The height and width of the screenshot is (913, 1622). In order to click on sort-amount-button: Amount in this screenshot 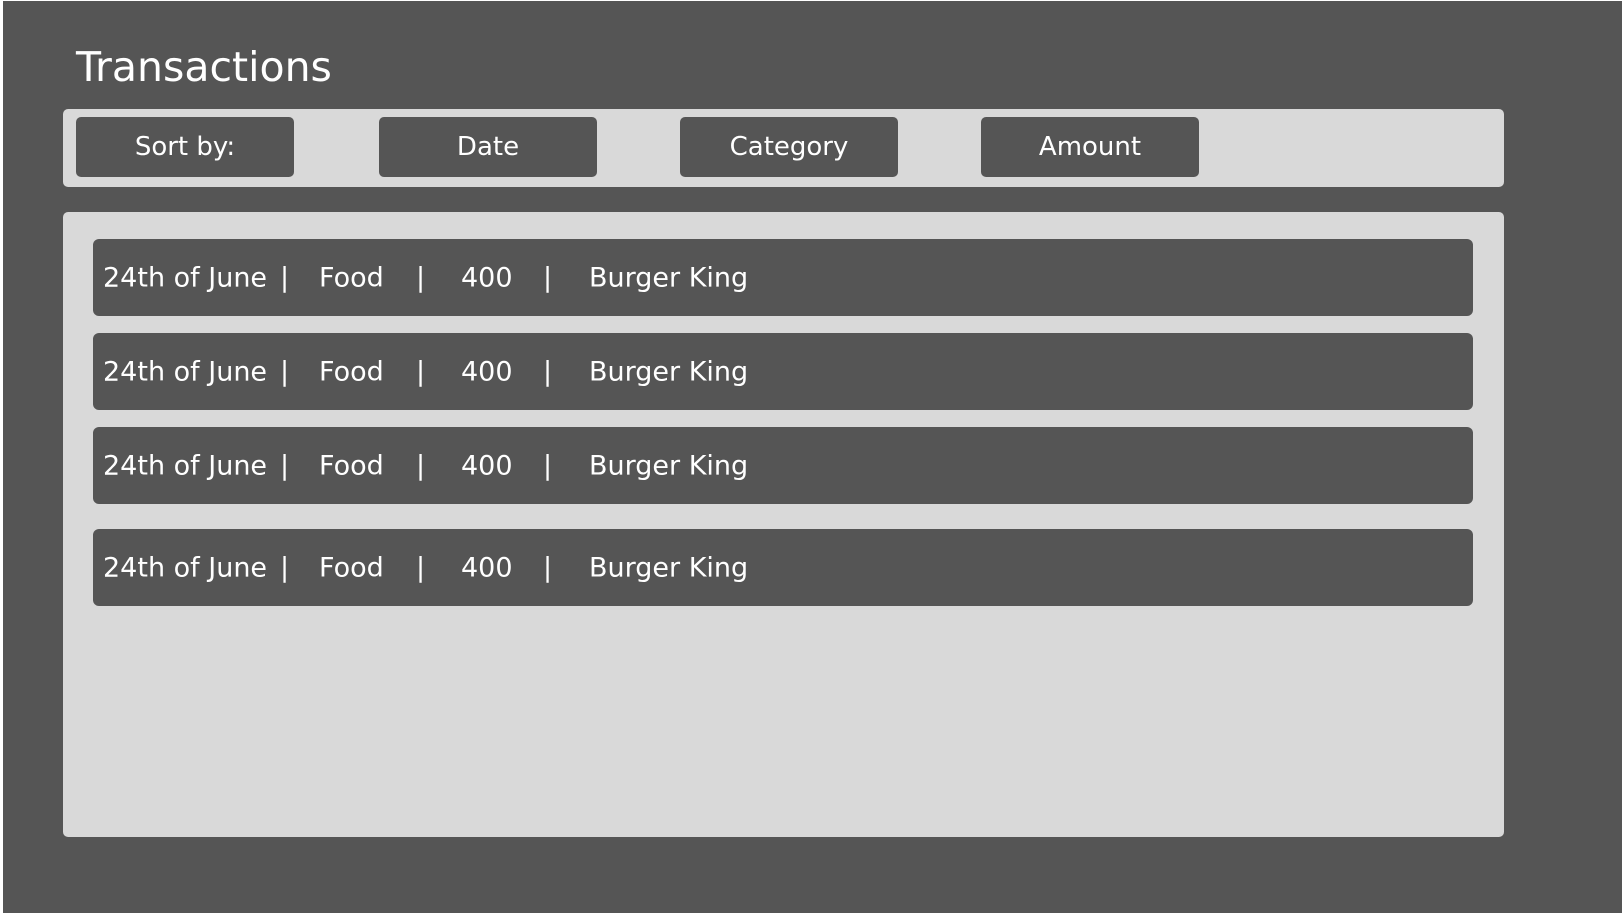, I will do `click(1090, 147)`.